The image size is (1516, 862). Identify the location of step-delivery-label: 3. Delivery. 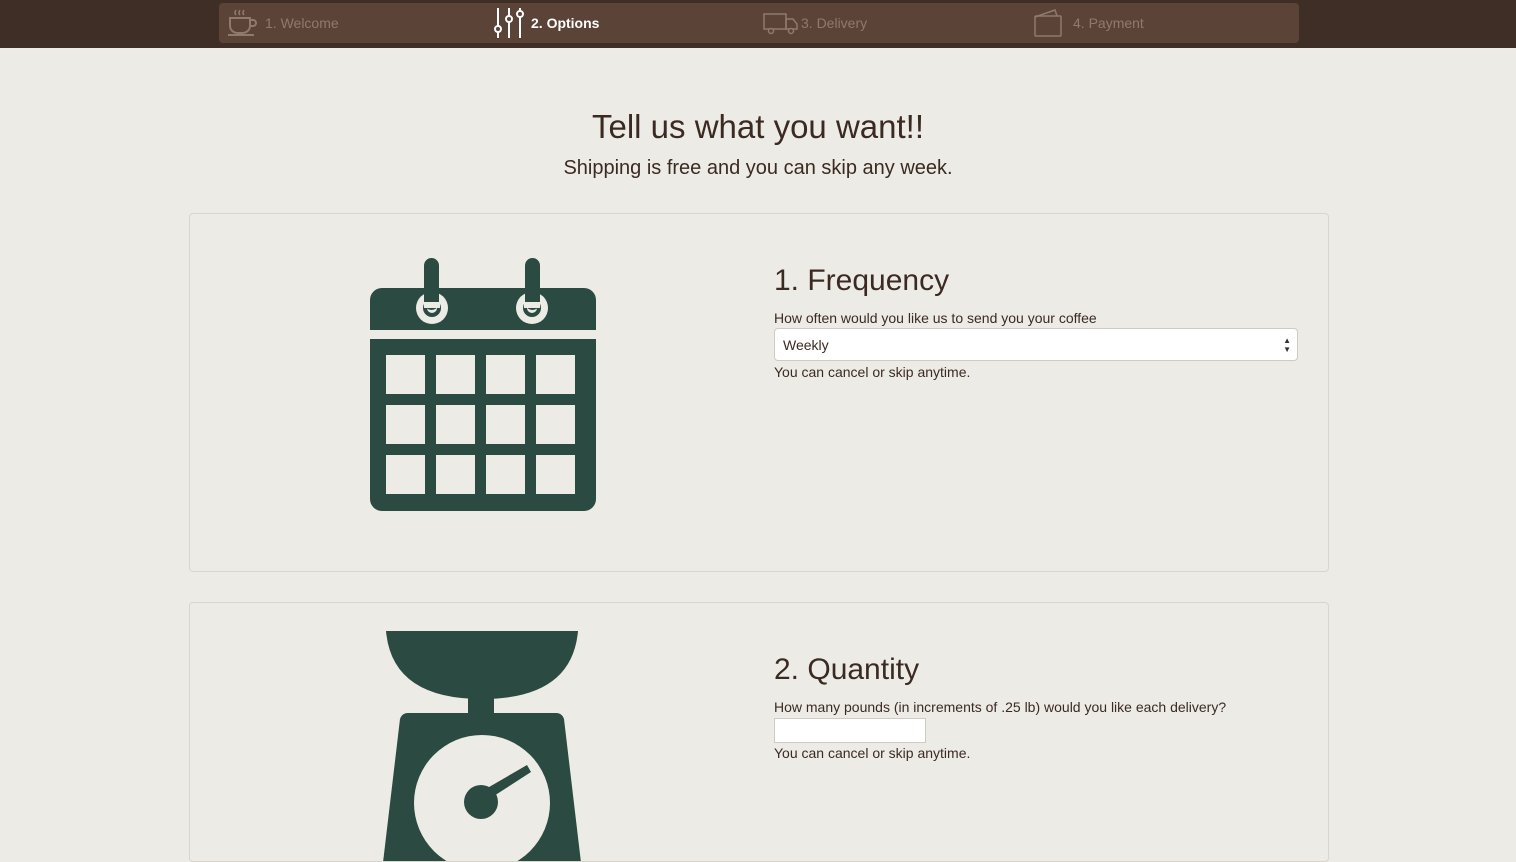
(834, 23).